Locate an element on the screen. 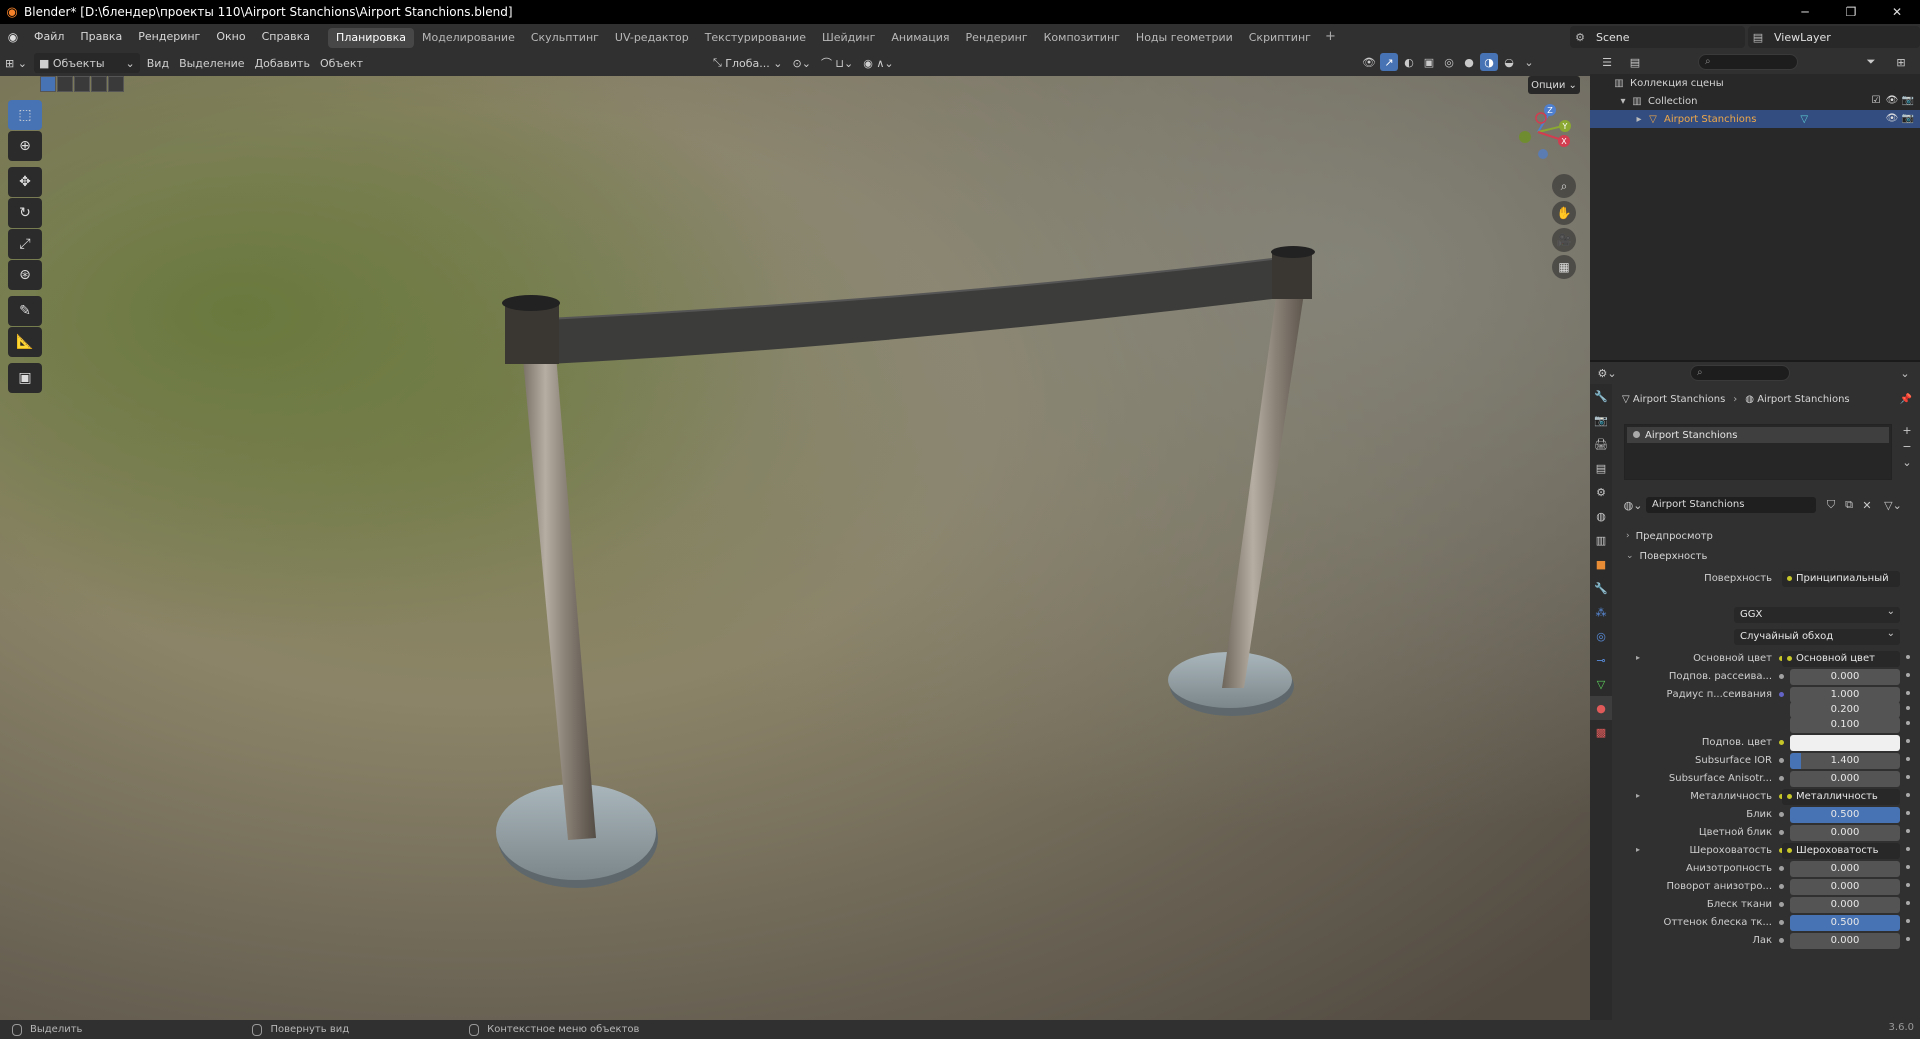  scene-tab-icon: ⚙ is located at coordinates (1601, 492).